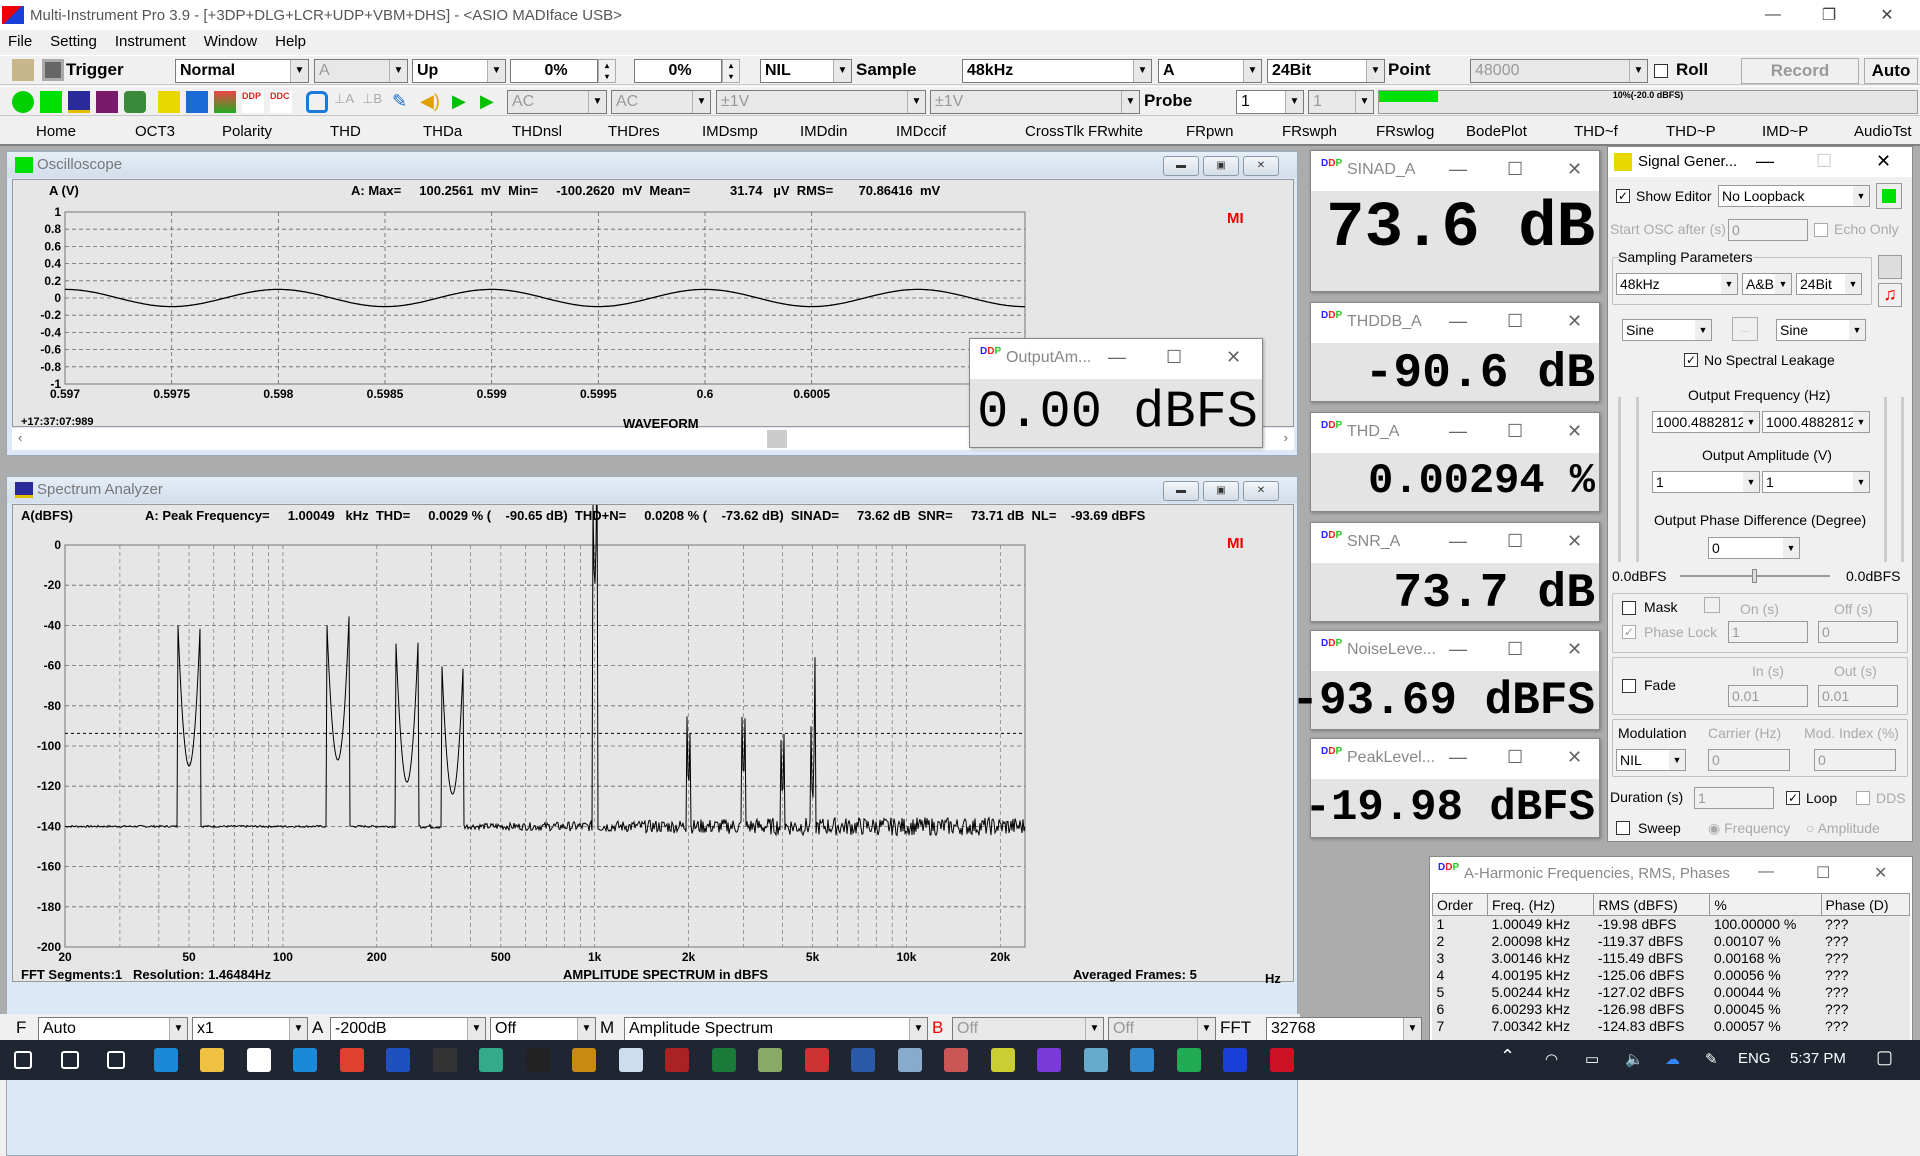 Image resolution: width=1920 pixels, height=1156 pixels. Describe the element at coordinates (1210, 131) in the screenshot. I see `tab-frpwn: FRpwn` at that location.